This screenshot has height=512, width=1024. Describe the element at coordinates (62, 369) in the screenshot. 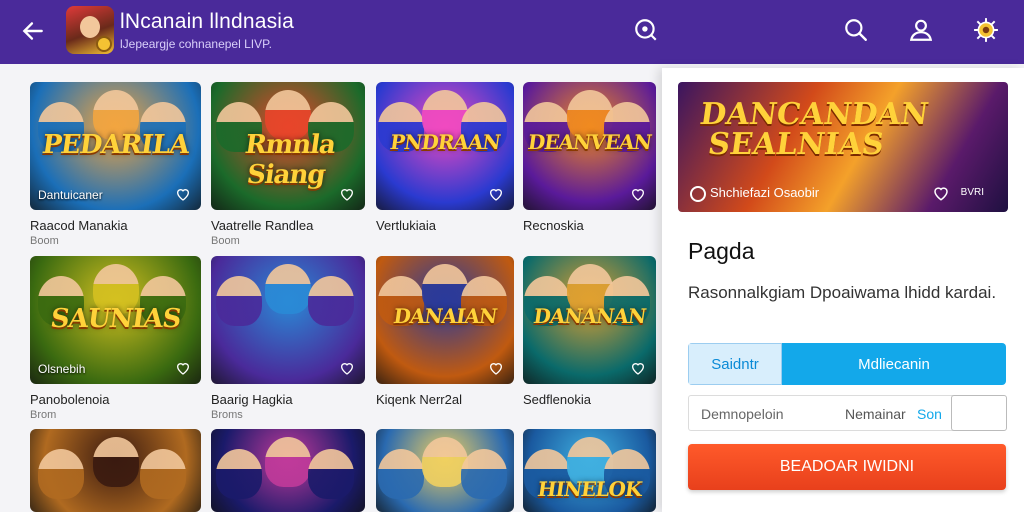

I see `tile-caption: Olsnebih` at that location.